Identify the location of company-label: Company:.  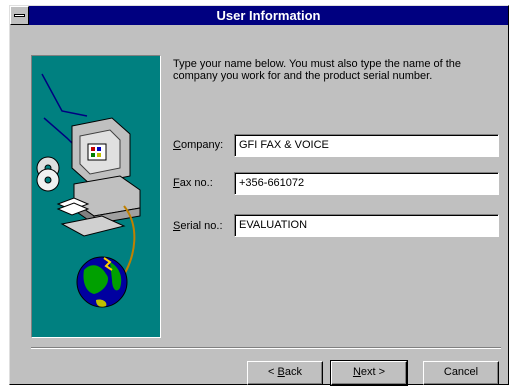
(198, 145).